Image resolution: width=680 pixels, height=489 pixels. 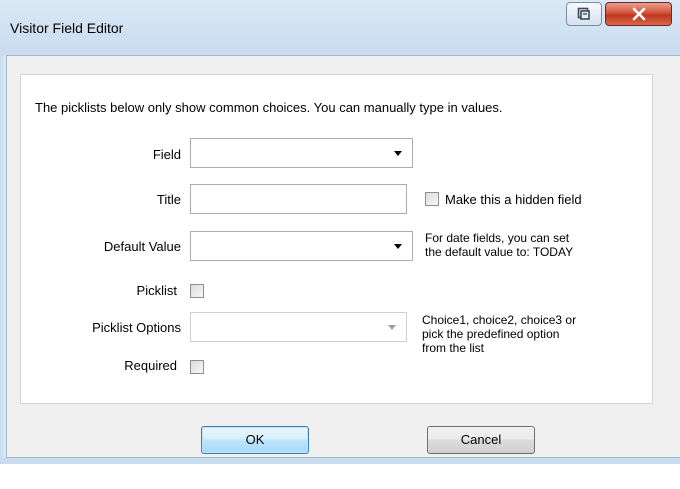 What do you see at coordinates (150, 365) in the screenshot?
I see `required-label: Required` at bounding box center [150, 365].